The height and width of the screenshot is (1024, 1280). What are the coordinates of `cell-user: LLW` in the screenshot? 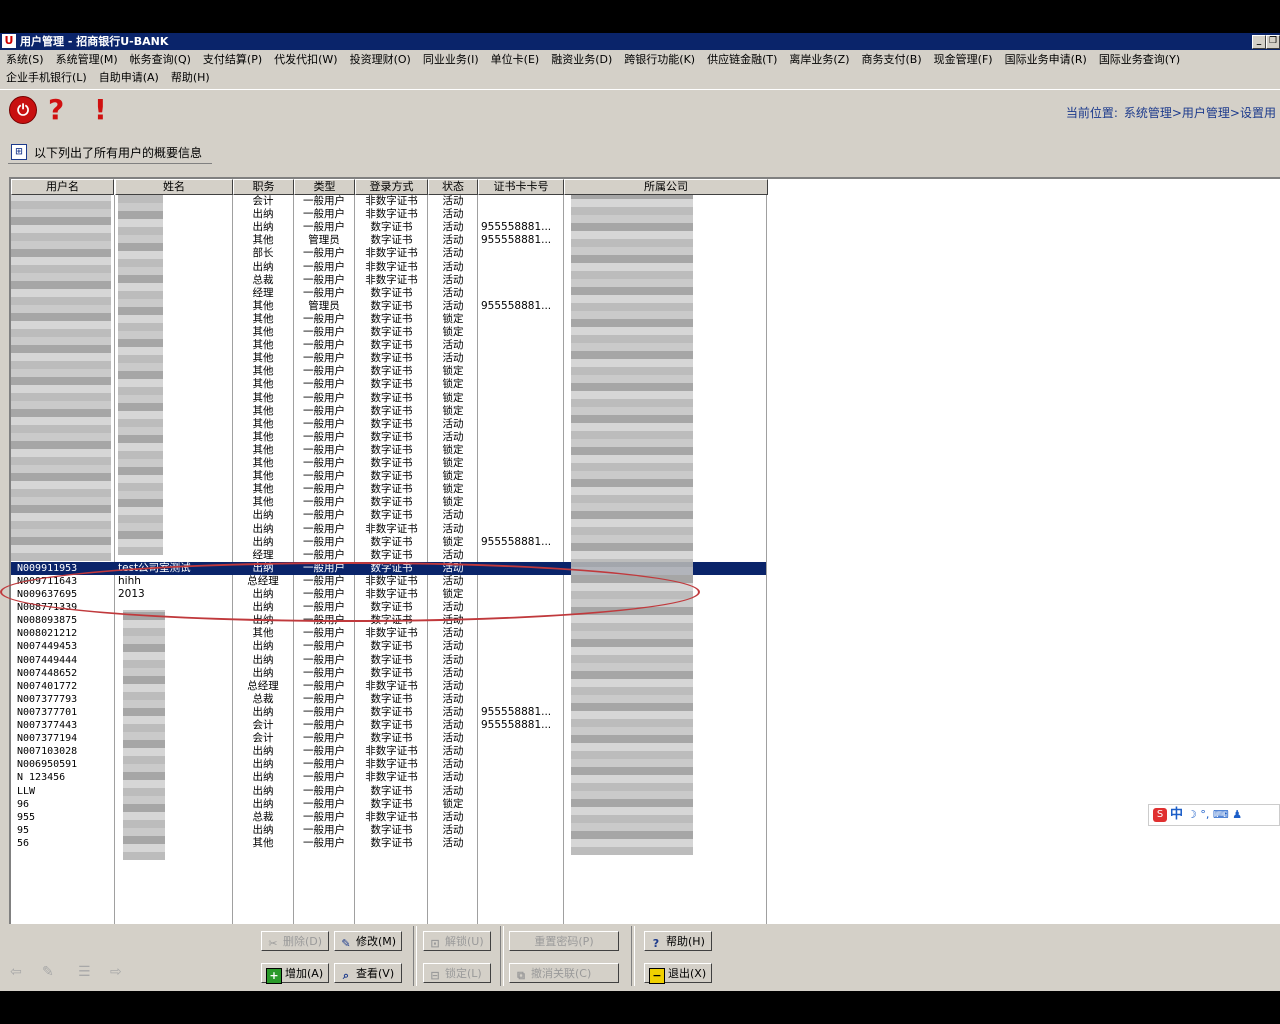 It's located at (26, 791).